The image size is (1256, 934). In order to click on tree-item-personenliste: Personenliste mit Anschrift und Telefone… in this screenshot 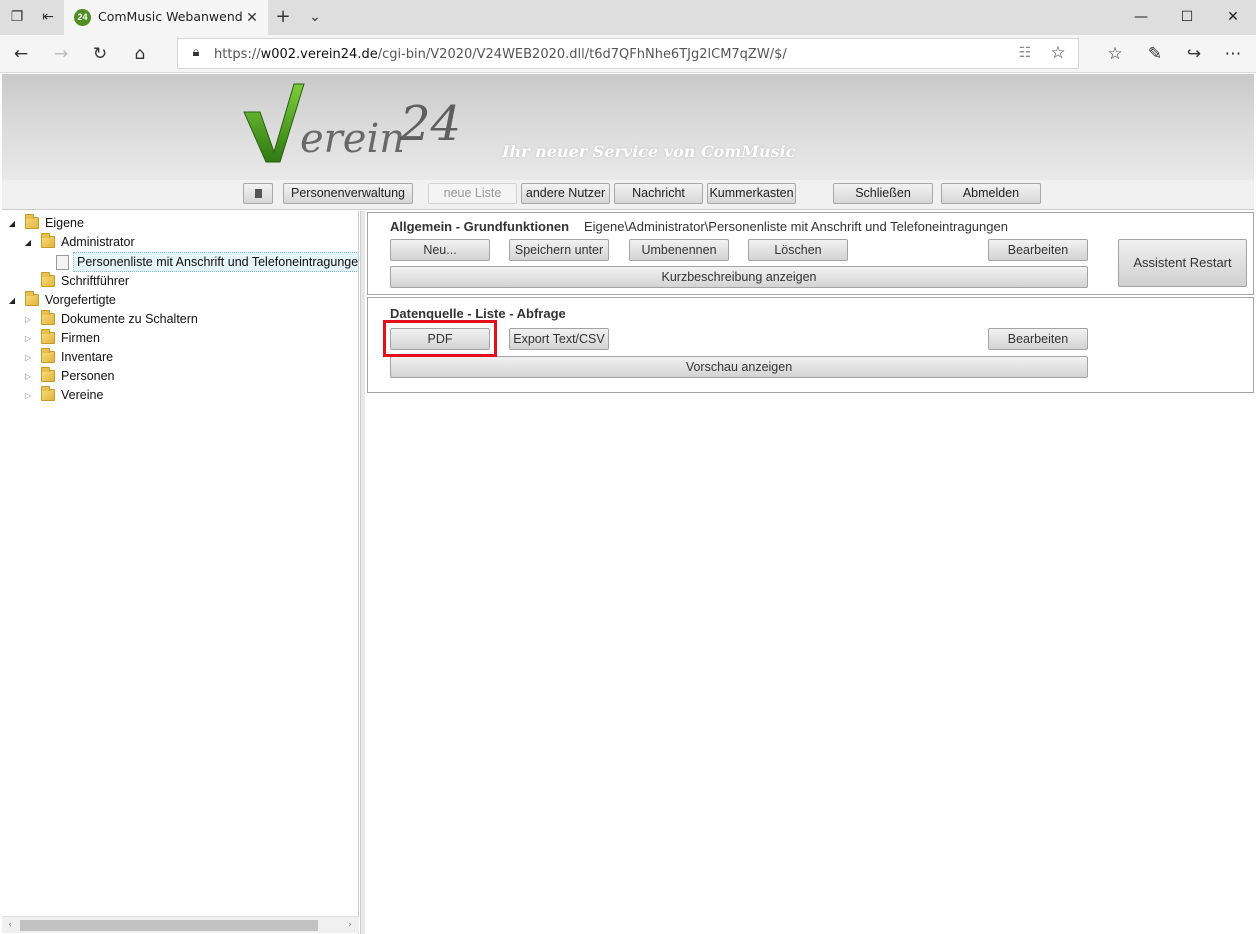, I will do `click(180, 262)`.